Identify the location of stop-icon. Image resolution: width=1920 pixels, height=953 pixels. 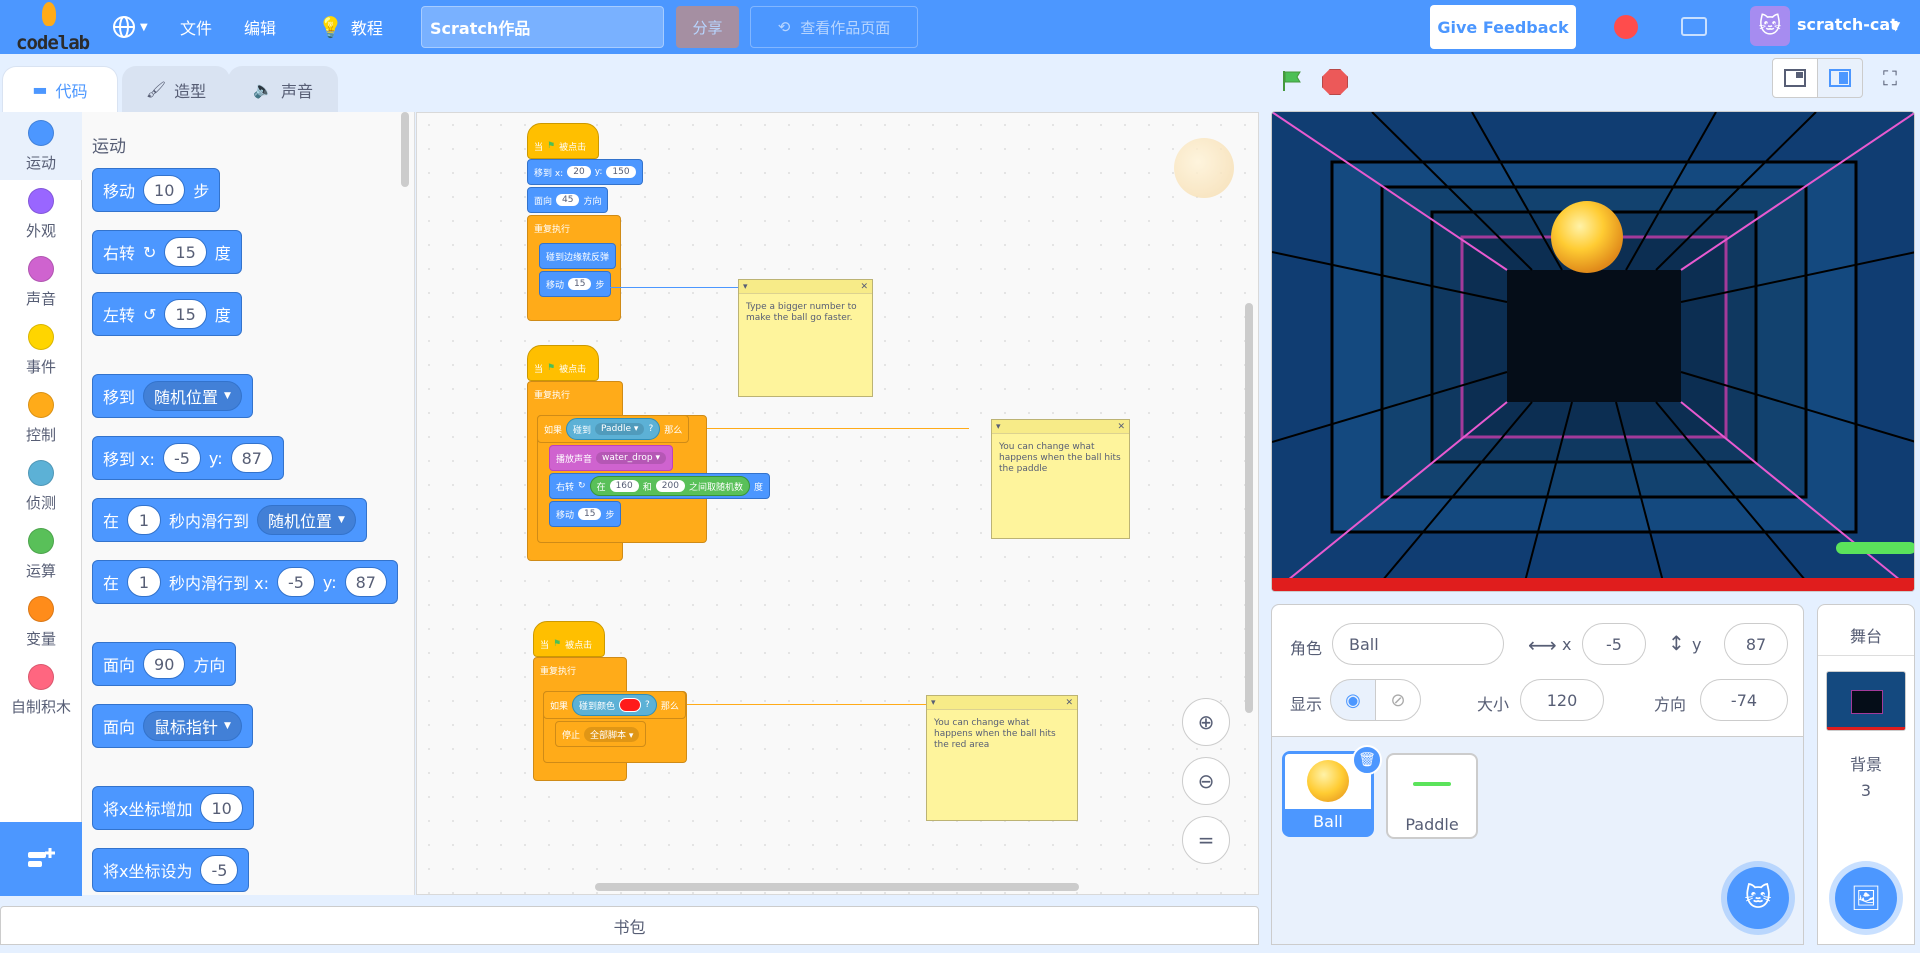
(1335, 82).